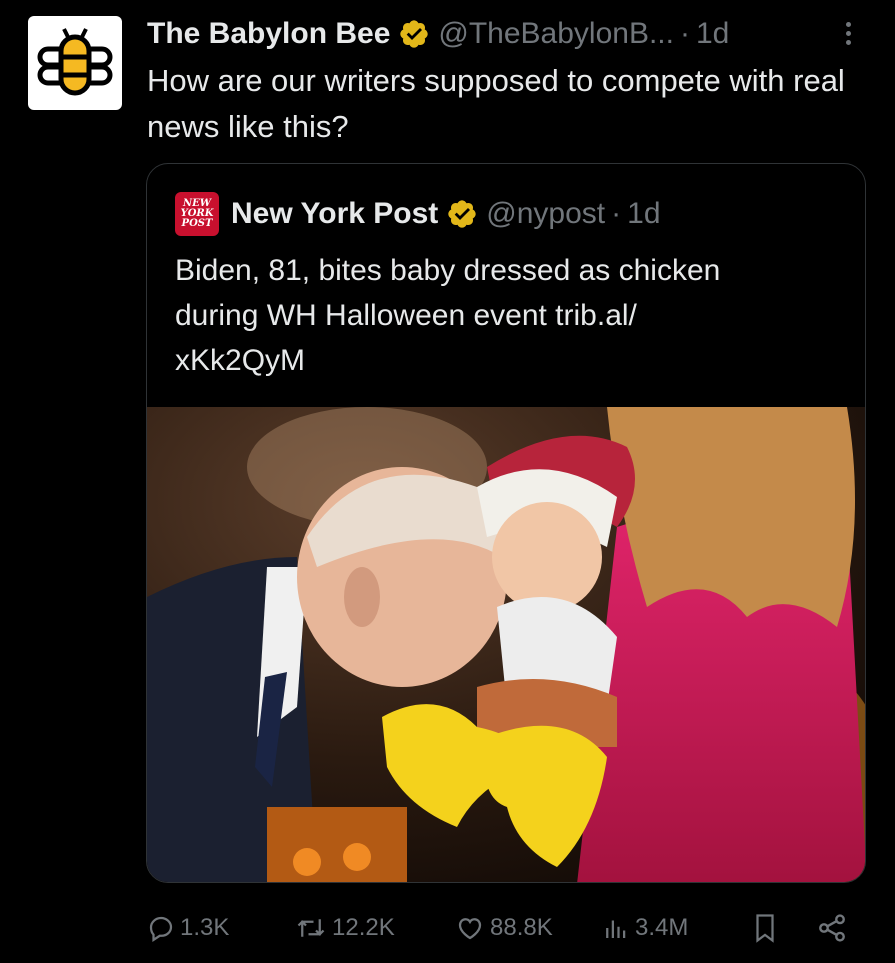 The width and height of the screenshot is (895, 963). I want to click on share-button, so click(834, 928).